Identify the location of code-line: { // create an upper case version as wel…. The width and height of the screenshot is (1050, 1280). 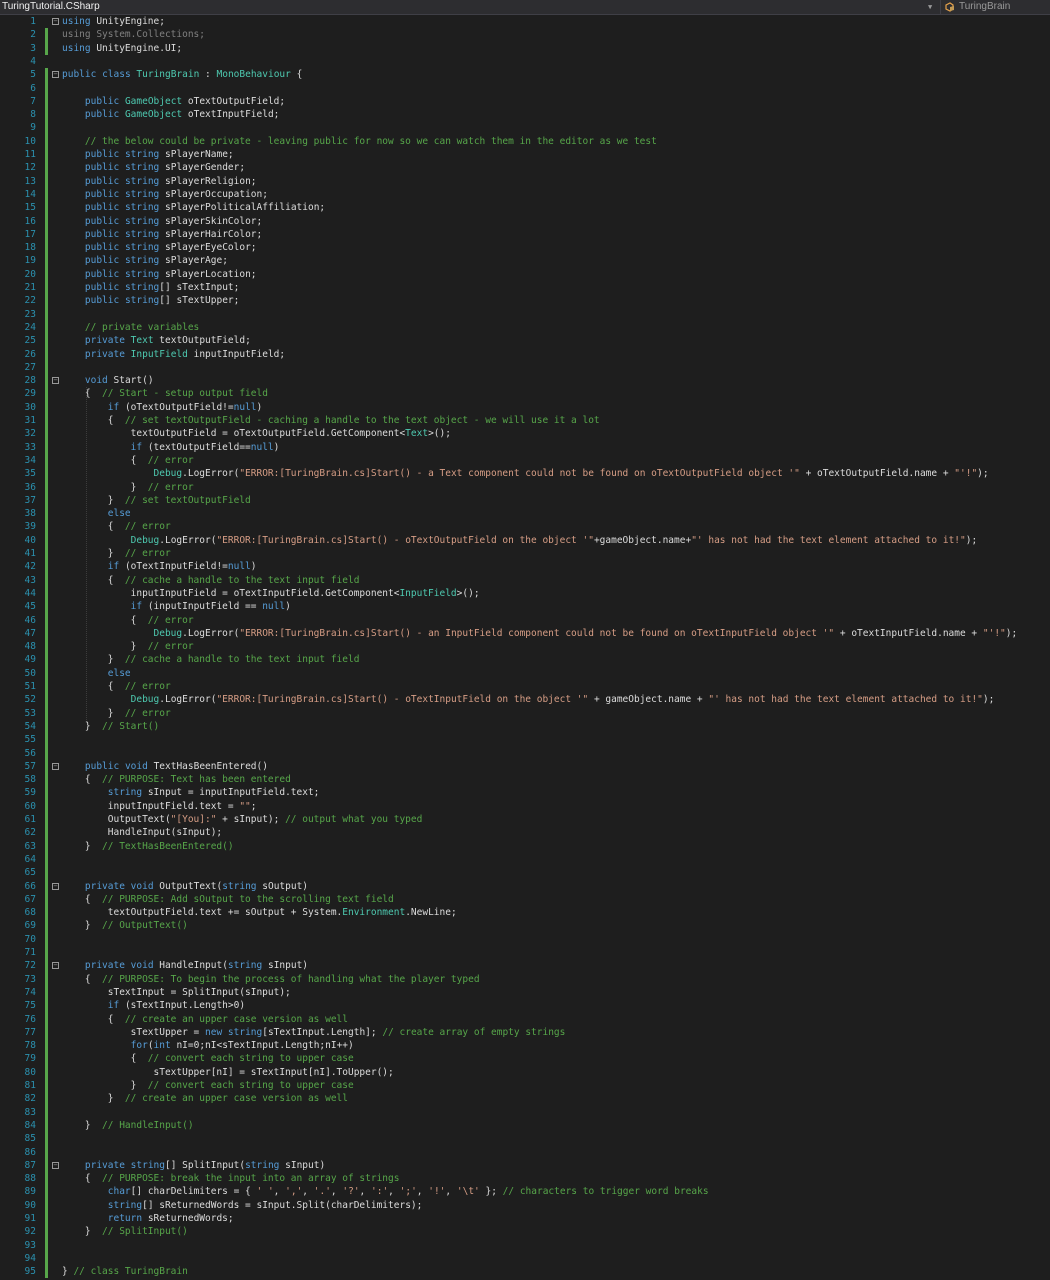
(205, 1019).